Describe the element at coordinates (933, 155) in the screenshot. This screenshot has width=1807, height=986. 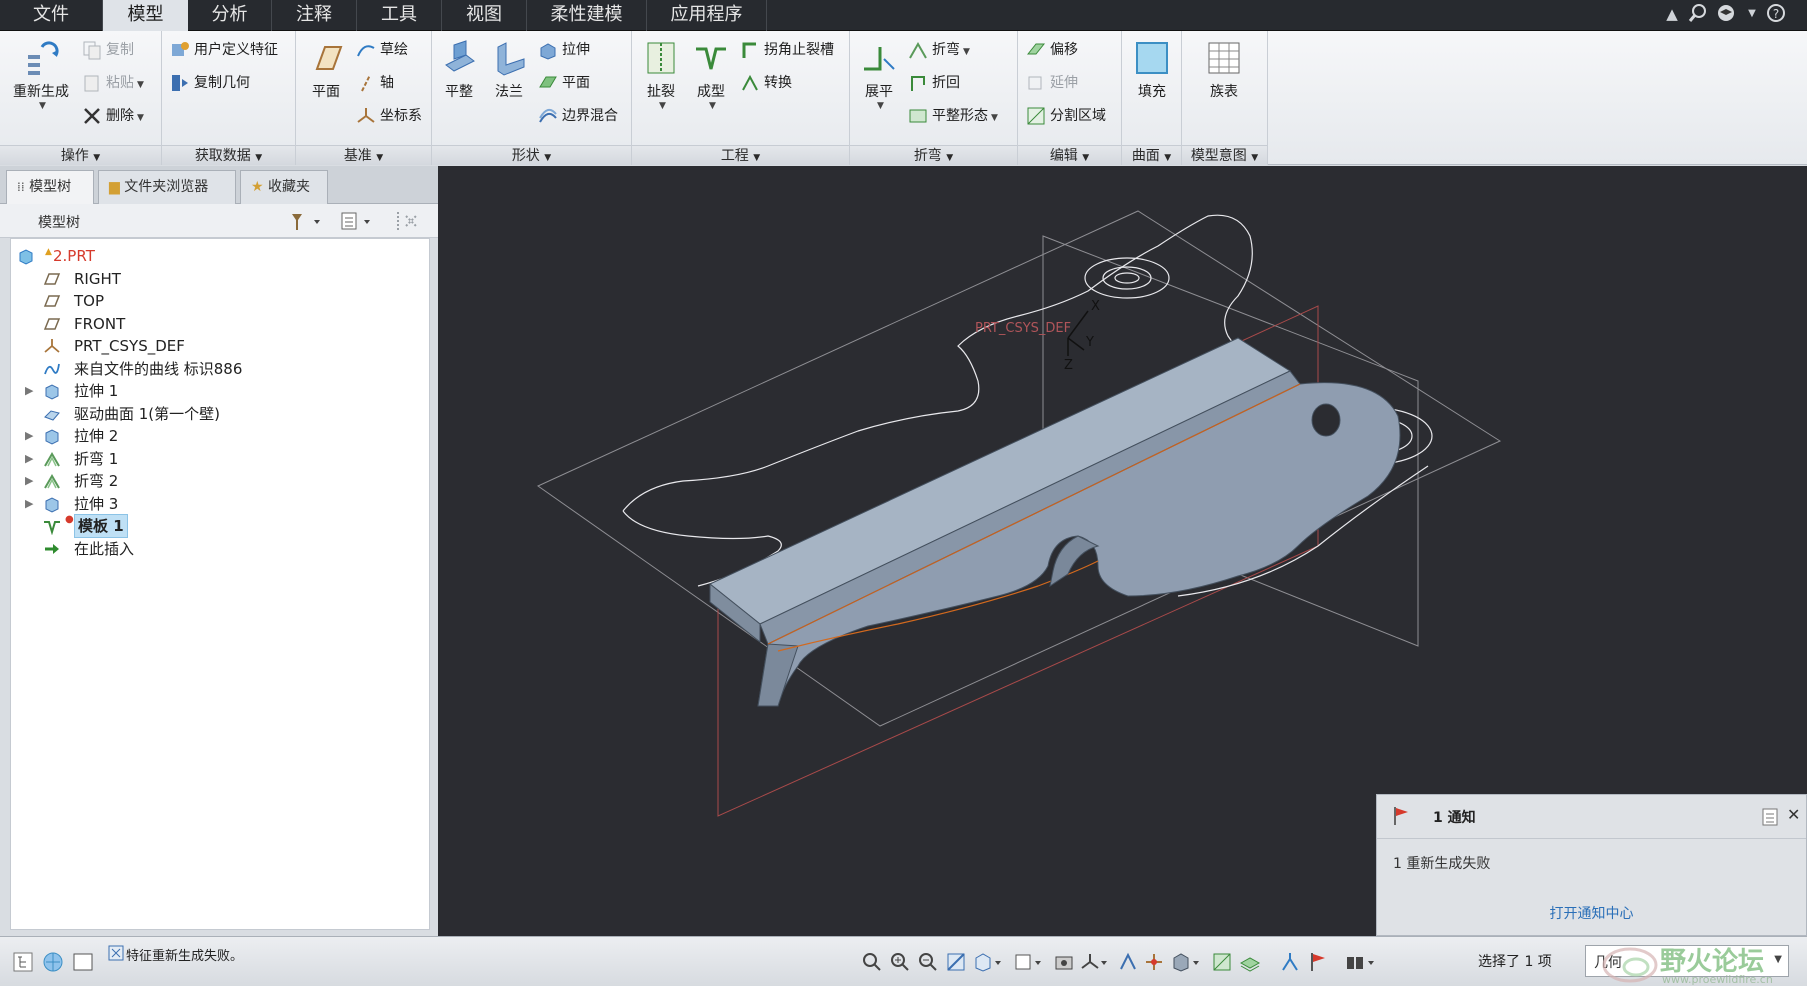
I see `group-bends-label: 折弯 ▼` at that location.